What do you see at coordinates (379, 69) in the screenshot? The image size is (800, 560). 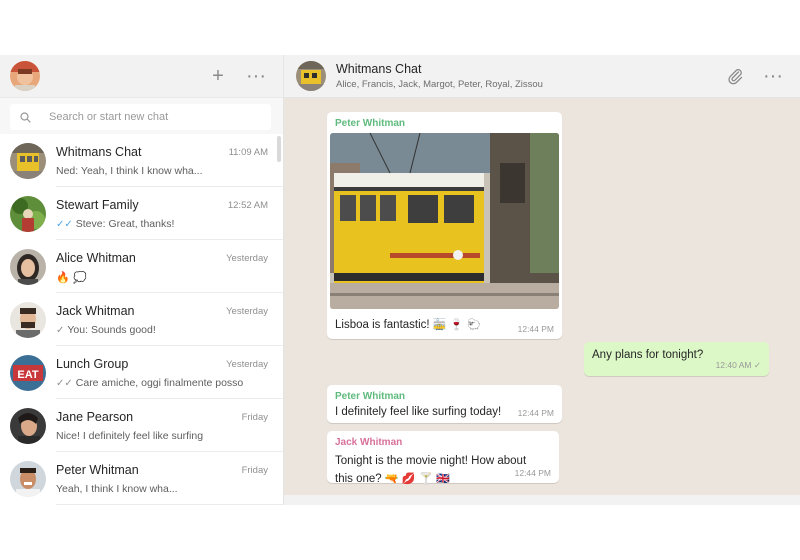 I see `conversation-title: Whitmans Chat` at bounding box center [379, 69].